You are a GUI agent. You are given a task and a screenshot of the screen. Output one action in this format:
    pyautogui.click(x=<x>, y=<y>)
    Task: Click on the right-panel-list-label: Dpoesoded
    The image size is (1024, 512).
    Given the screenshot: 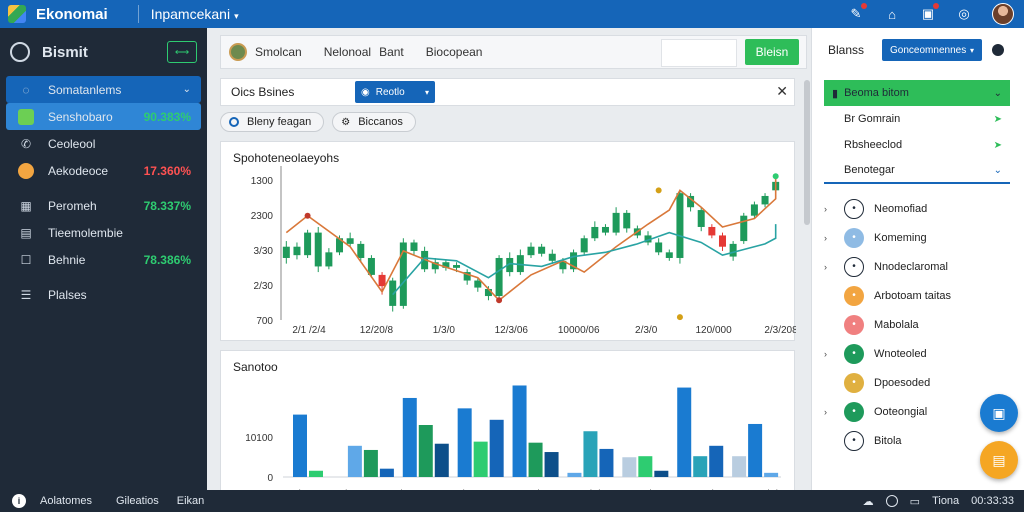 What is the action you would take?
    pyautogui.click(x=902, y=382)
    